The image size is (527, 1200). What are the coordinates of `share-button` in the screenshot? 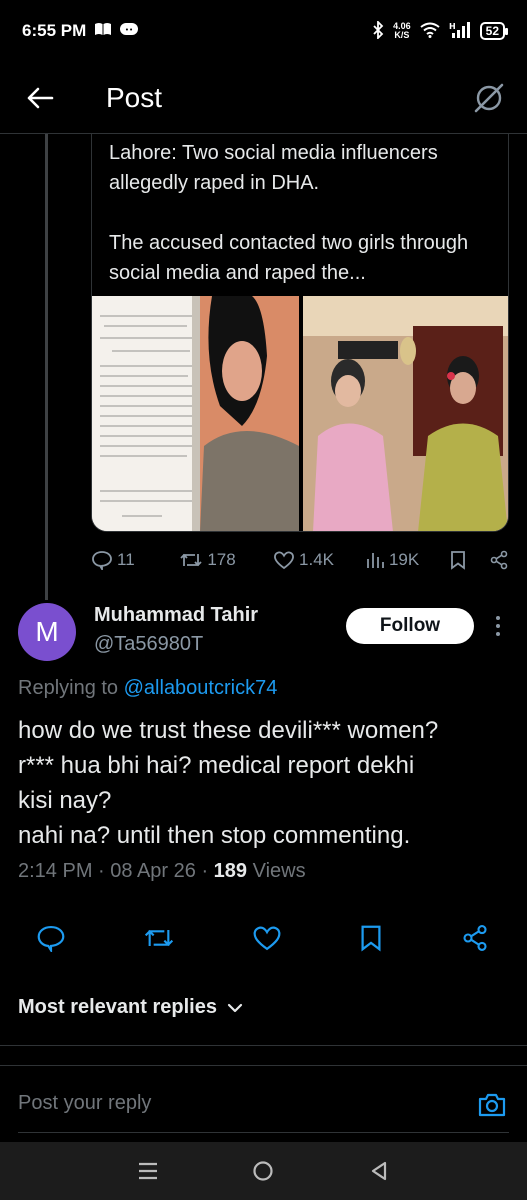 It's located at (475, 940).